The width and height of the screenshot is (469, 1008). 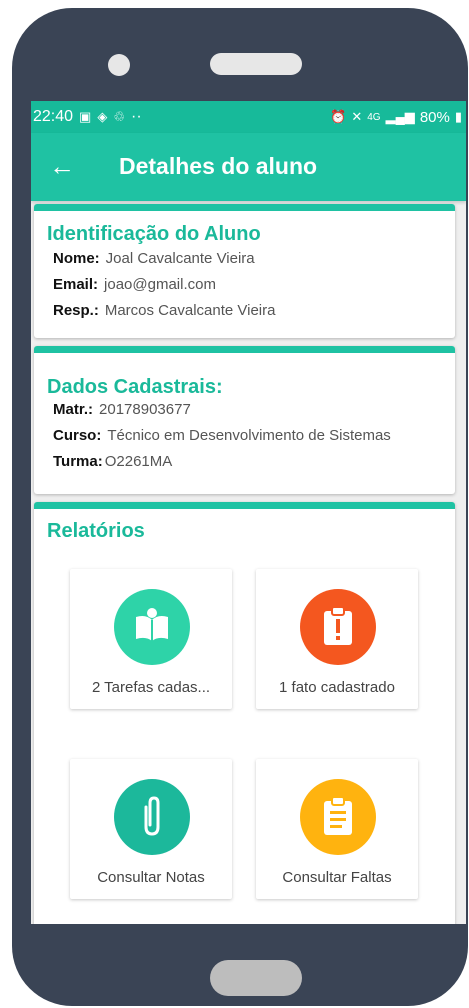 I want to click on status-time: 22:40, so click(x=53, y=116).